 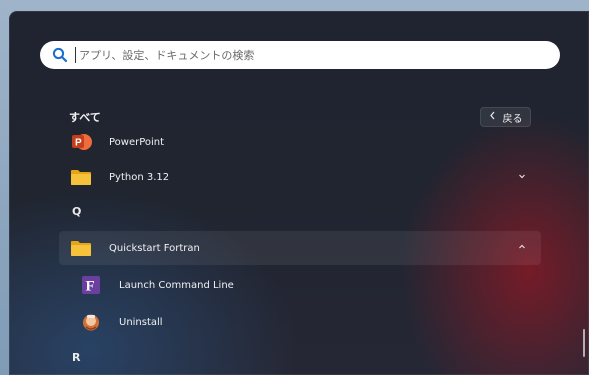 I want to click on search-box, so click(x=300, y=55).